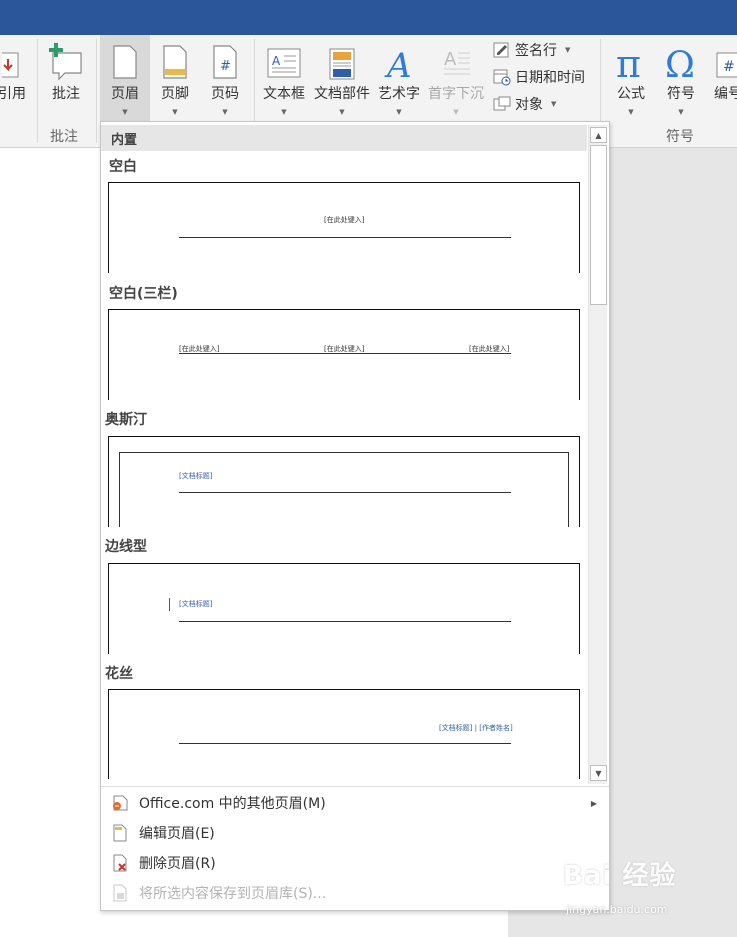 Image resolution: width=737 pixels, height=937 pixels. What do you see at coordinates (344, 138) in the screenshot?
I see `builtin-section-header: 内置` at bounding box center [344, 138].